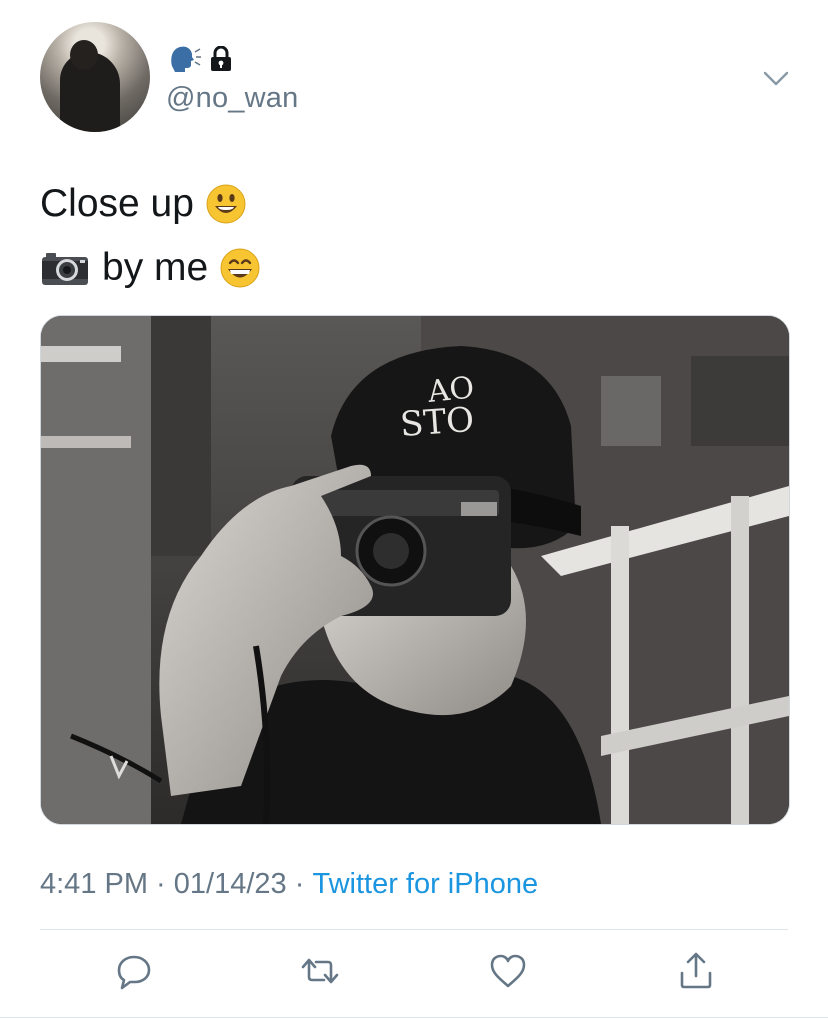 This screenshot has height=1019, width=828. Describe the element at coordinates (94, 884) in the screenshot. I see `tweet-time: 4:41 PM` at that location.